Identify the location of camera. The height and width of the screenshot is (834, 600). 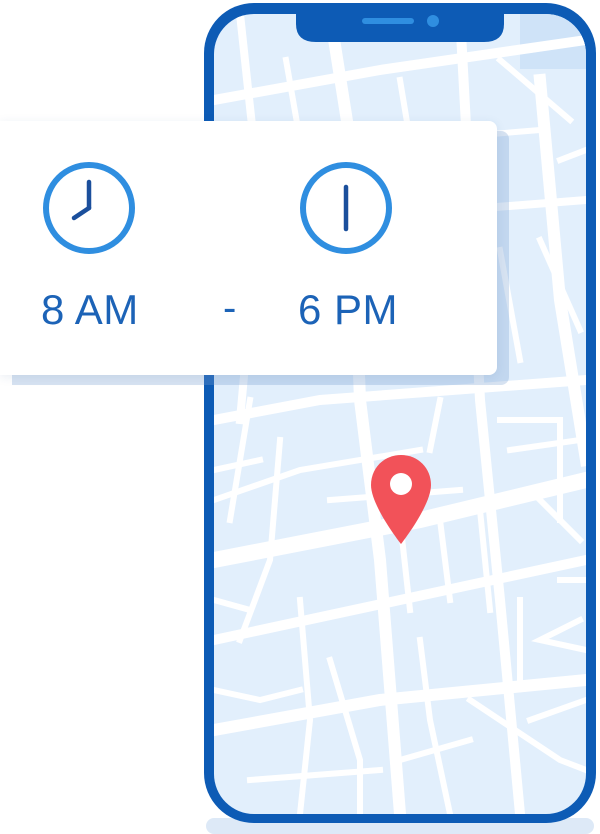
(433, 21).